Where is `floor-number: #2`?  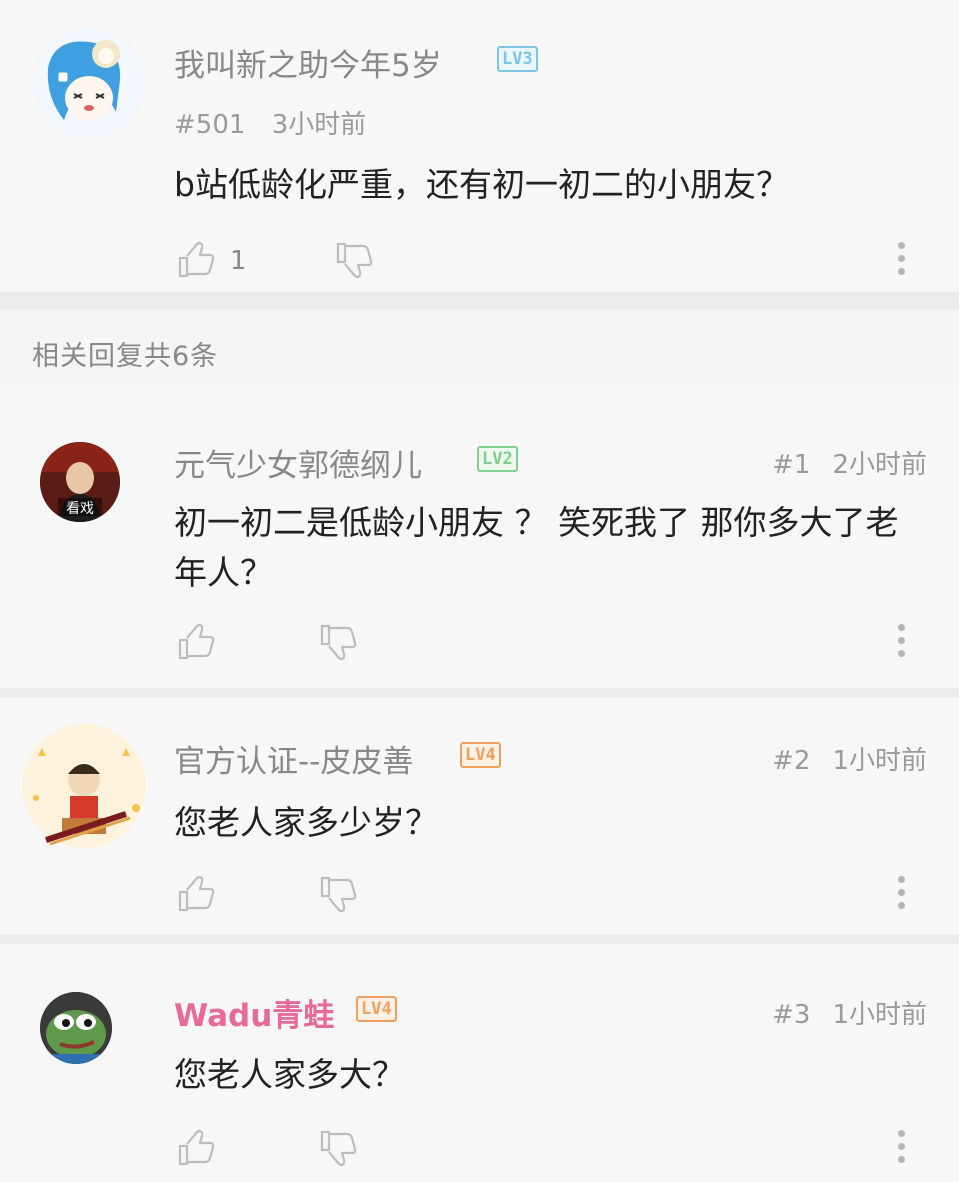 floor-number: #2 is located at coordinates (791, 761).